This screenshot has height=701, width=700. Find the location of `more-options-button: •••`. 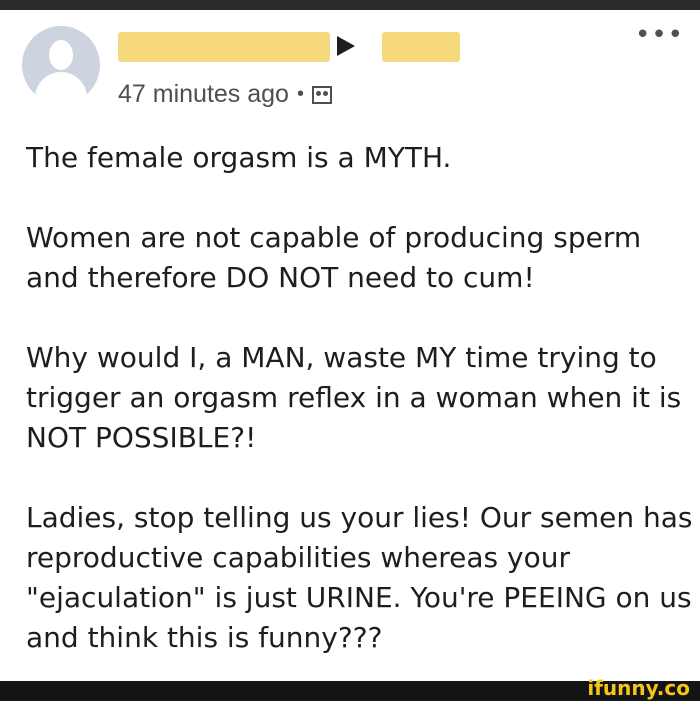

more-options-button: ••• is located at coordinates (659, 35).